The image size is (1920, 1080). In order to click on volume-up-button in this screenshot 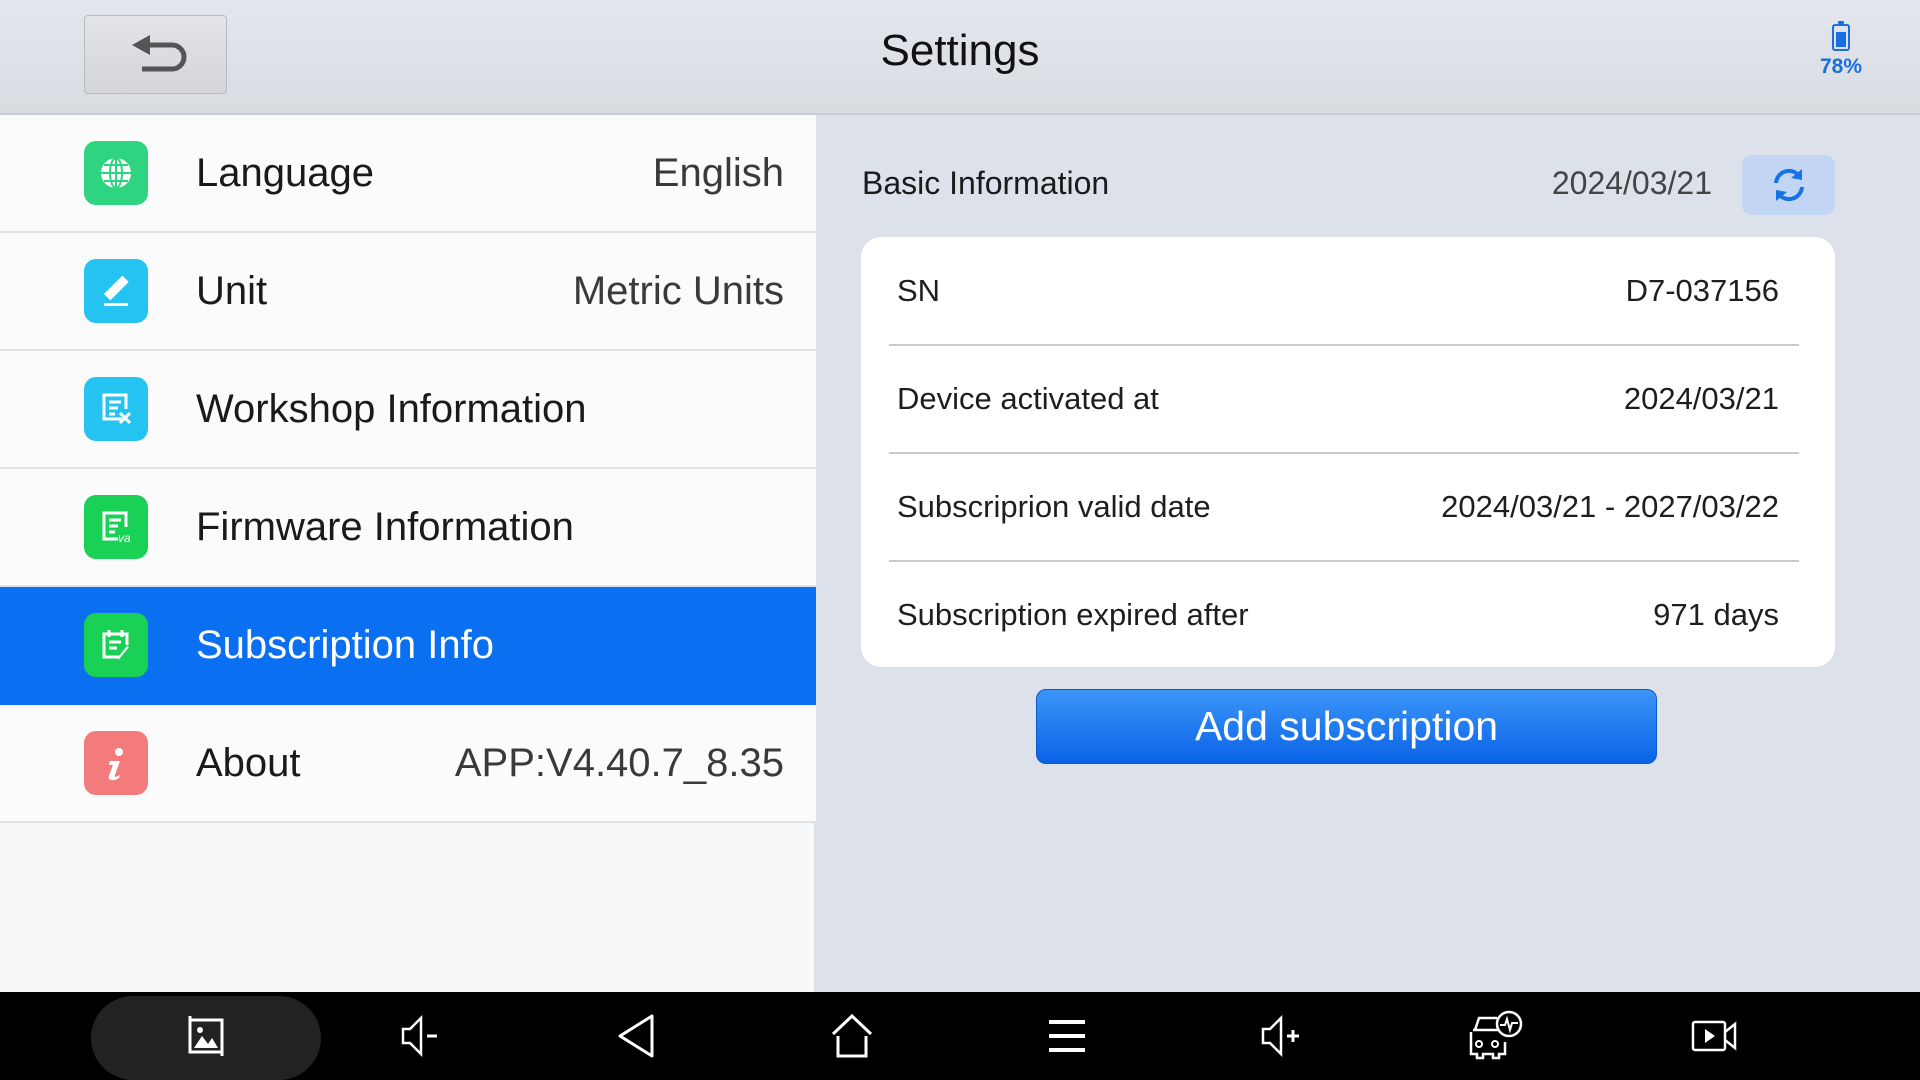, I will do `click(1282, 1036)`.